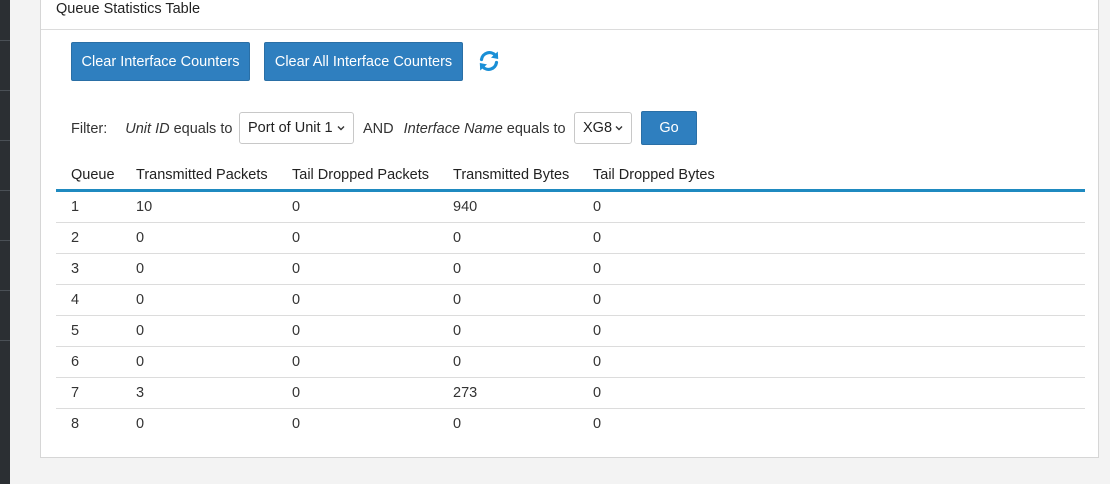 The width and height of the screenshot is (1110, 484). What do you see at coordinates (199, 176) in the screenshot?
I see `column-header-transmitted-packets: Transmitted Packets` at bounding box center [199, 176].